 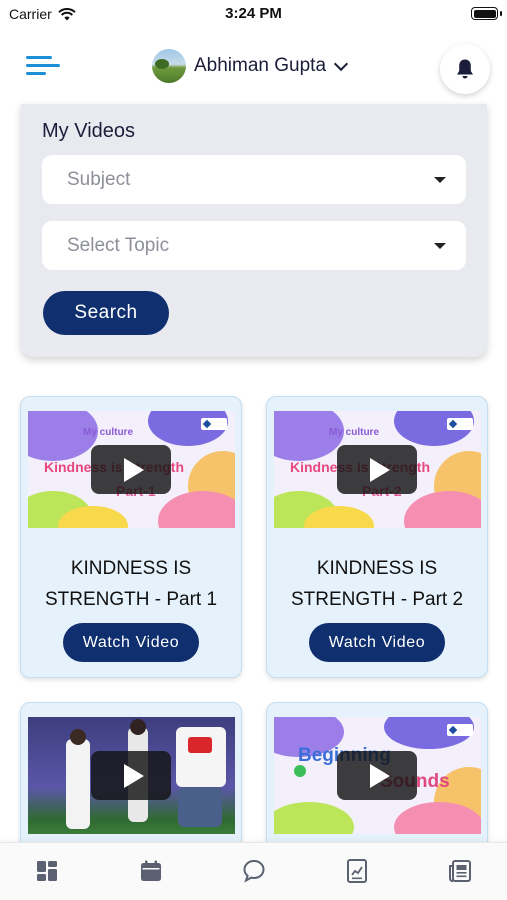 I want to click on user-name: Abhiman Gupta, so click(x=260, y=65).